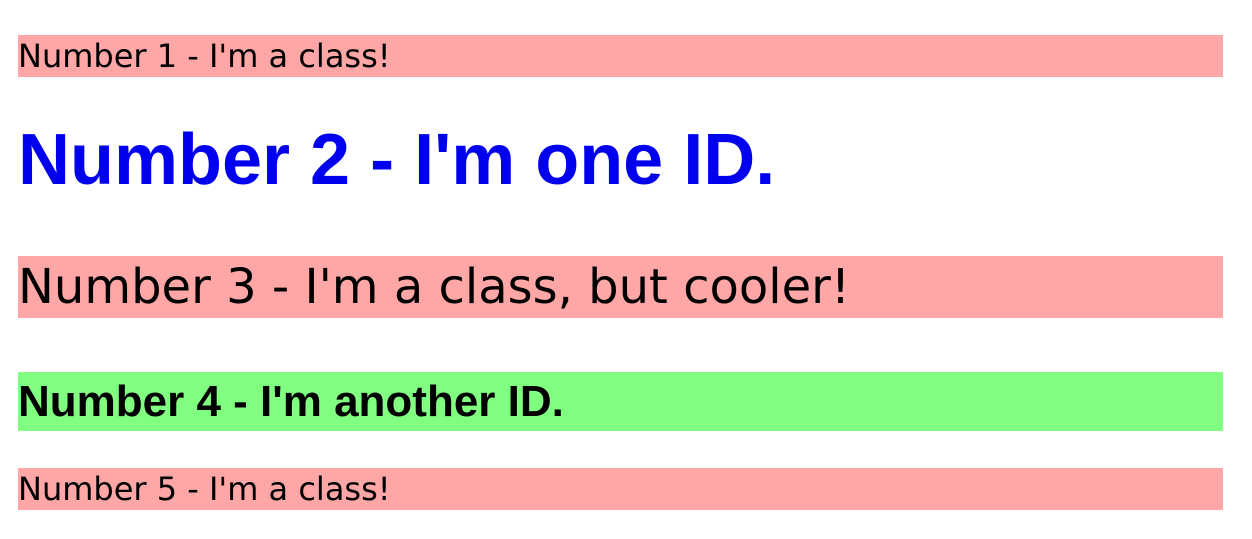 The height and width of the screenshot is (539, 1252). Describe the element at coordinates (620, 56) in the screenshot. I see `item-number-1-class: Number 1 - I'm a class!` at that location.